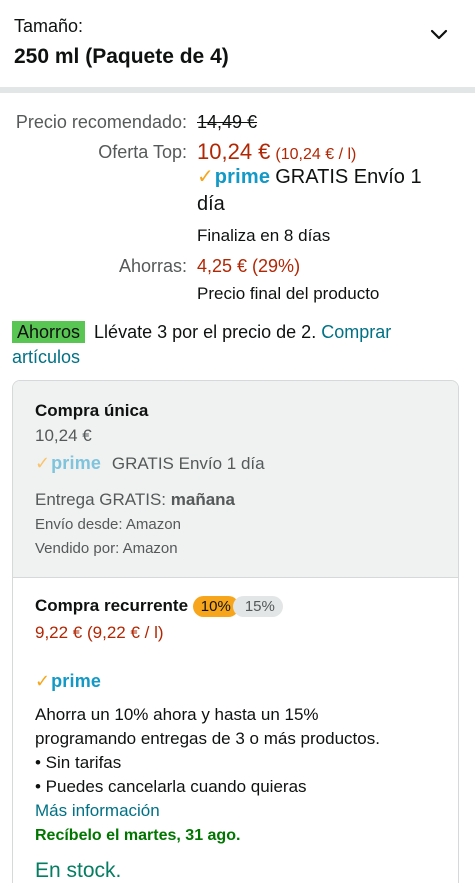  I want to click on subscribe-prime: ✓ prime, so click(68, 681).